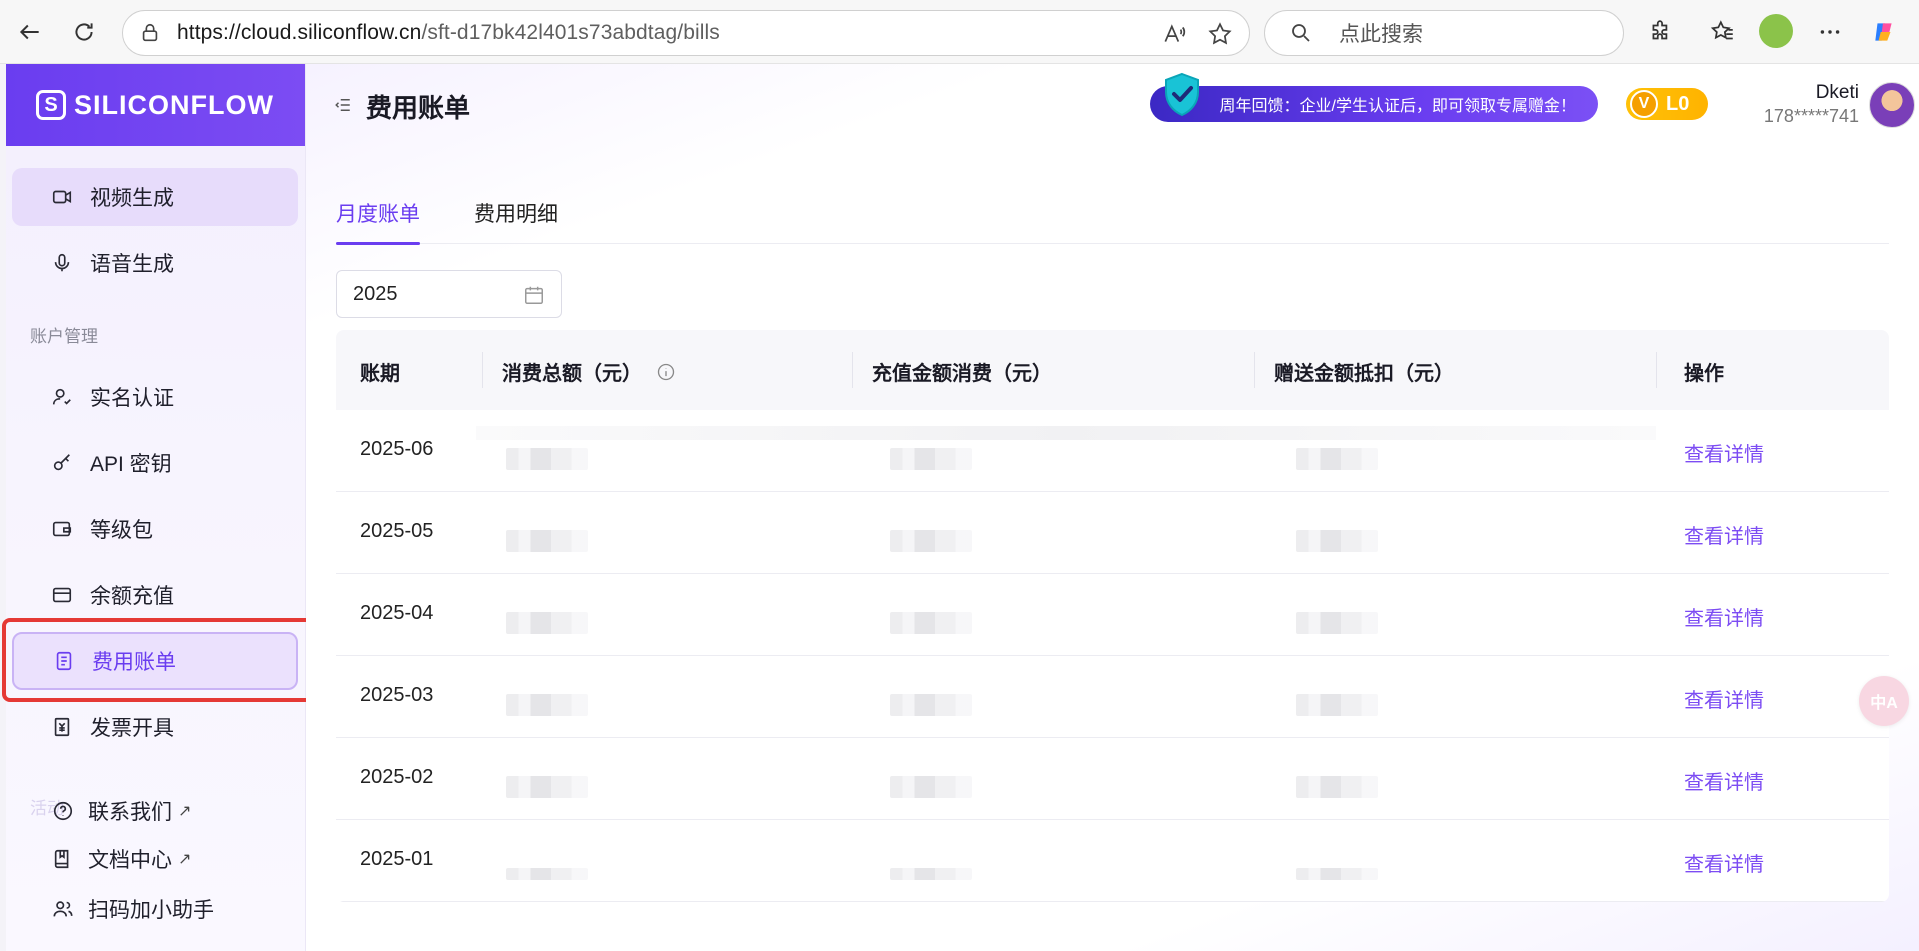  I want to click on sidebar-item-recharge: 余额充值, so click(155, 595).